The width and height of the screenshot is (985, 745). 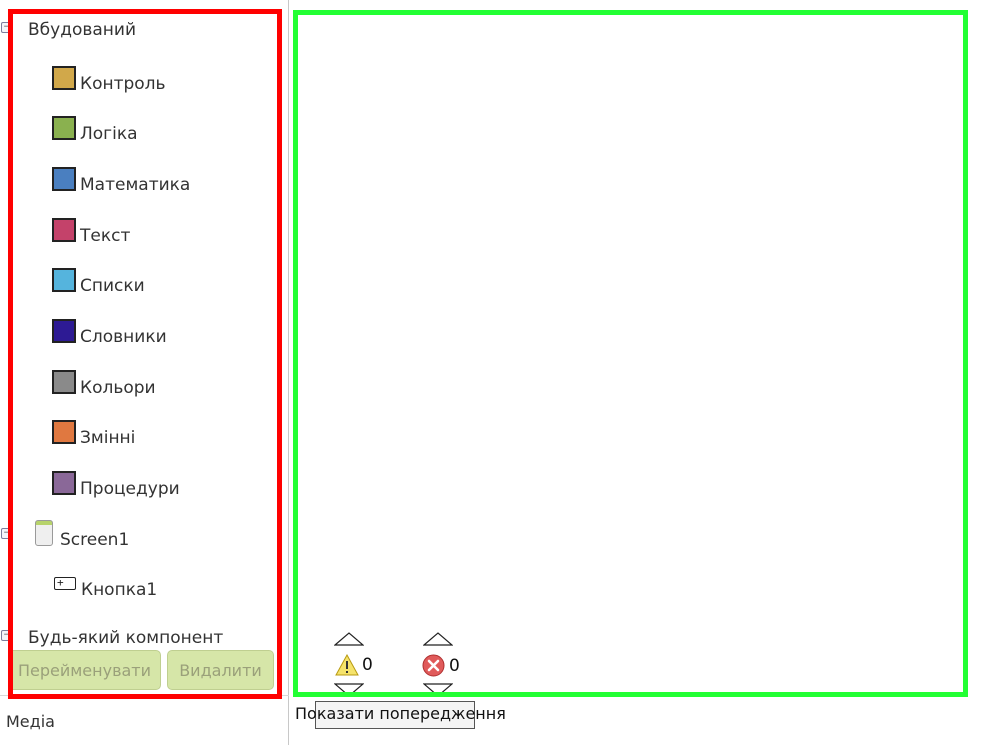 I want to click on variables-color-icon, so click(x=64, y=432).